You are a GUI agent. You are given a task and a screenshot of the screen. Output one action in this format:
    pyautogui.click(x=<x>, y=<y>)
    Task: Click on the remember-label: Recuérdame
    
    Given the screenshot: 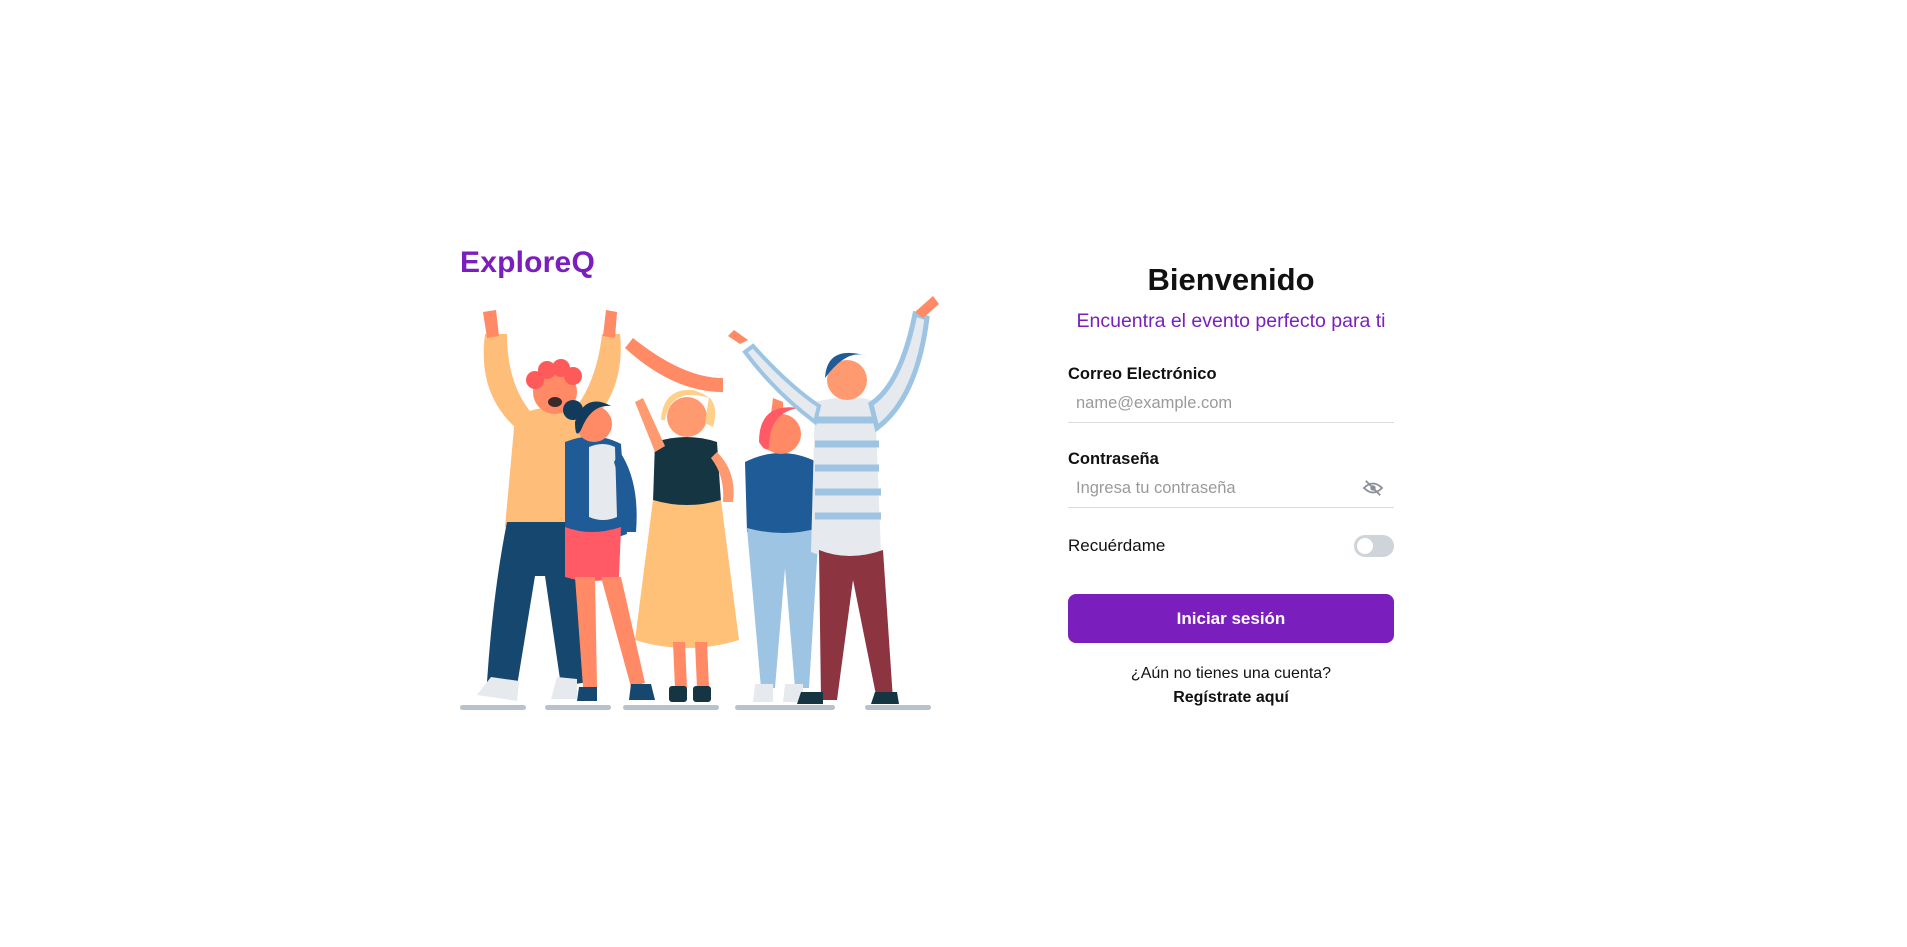 What is the action you would take?
    pyautogui.click(x=1117, y=545)
    